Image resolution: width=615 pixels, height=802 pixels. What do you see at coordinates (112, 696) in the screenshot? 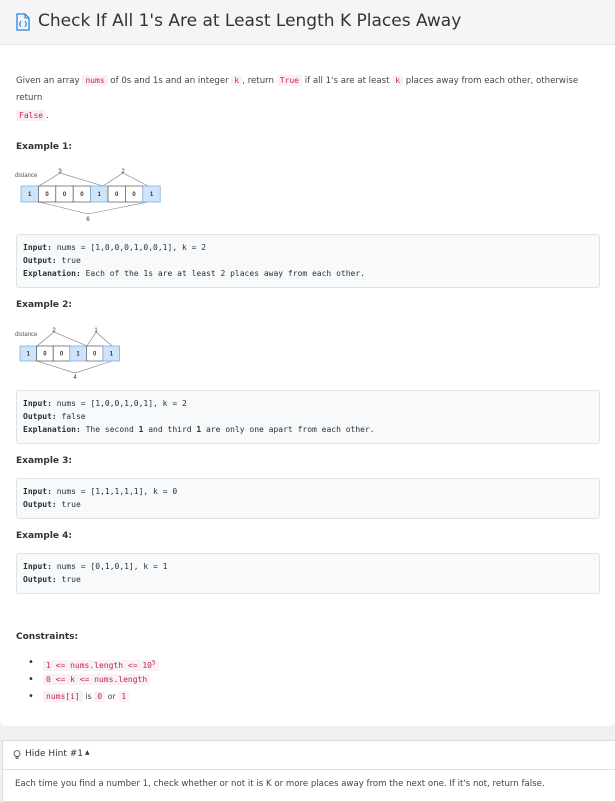
I see `constraint-text: or` at bounding box center [112, 696].